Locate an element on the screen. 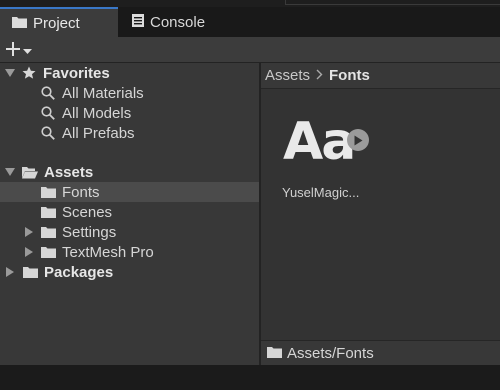 The image size is (500, 390). breadcrumb: Assets Fonts is located at coordinates (380, 76).